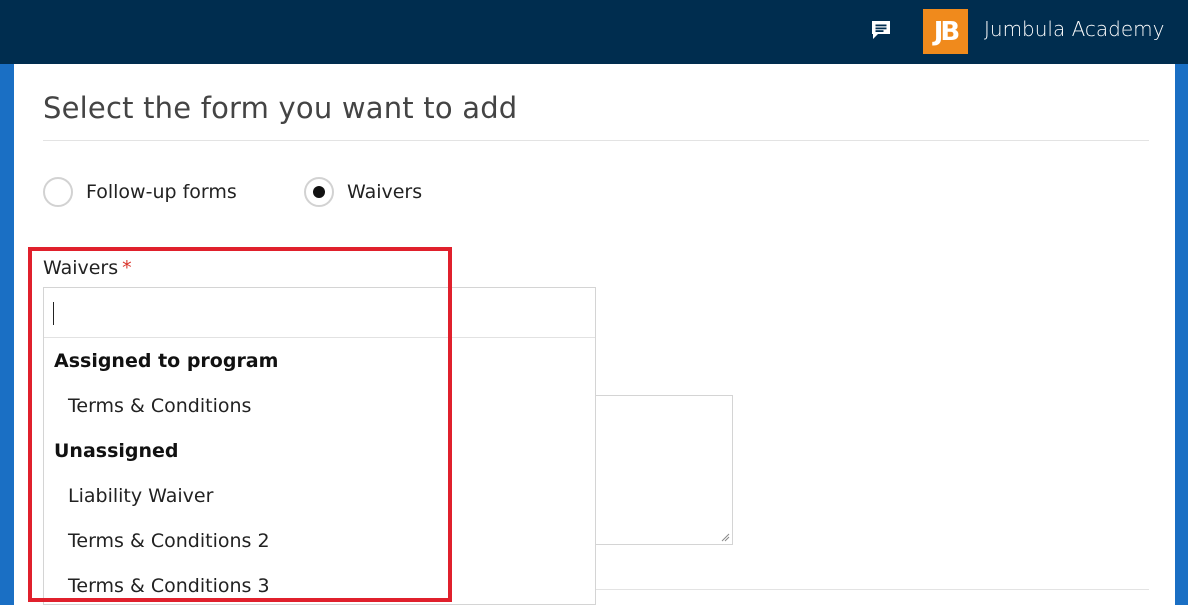 The image size is (1188, 605). Describe the element at coordinates (319, 406) in the screenshot. I see `option-terms-and-conditions: Terms & Conditions` at that location.